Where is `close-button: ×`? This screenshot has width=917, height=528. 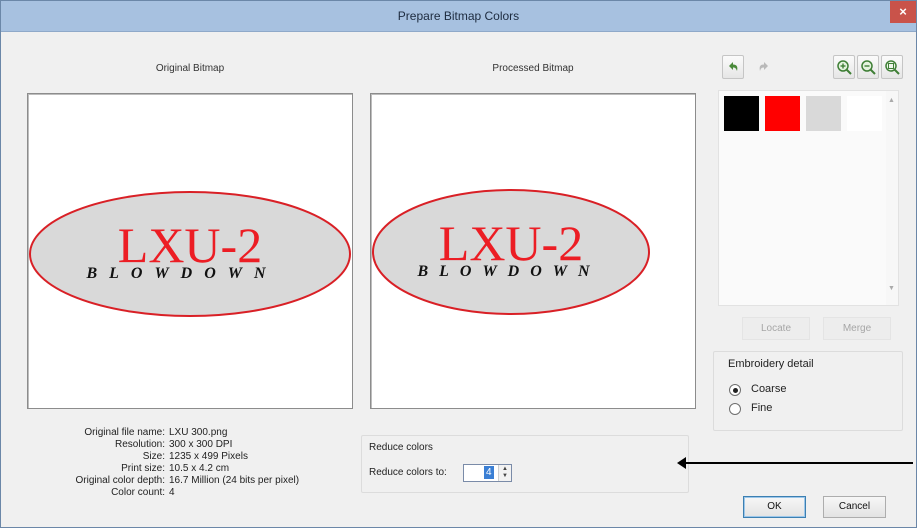
close-button: × is located at coordinates (903, 12).